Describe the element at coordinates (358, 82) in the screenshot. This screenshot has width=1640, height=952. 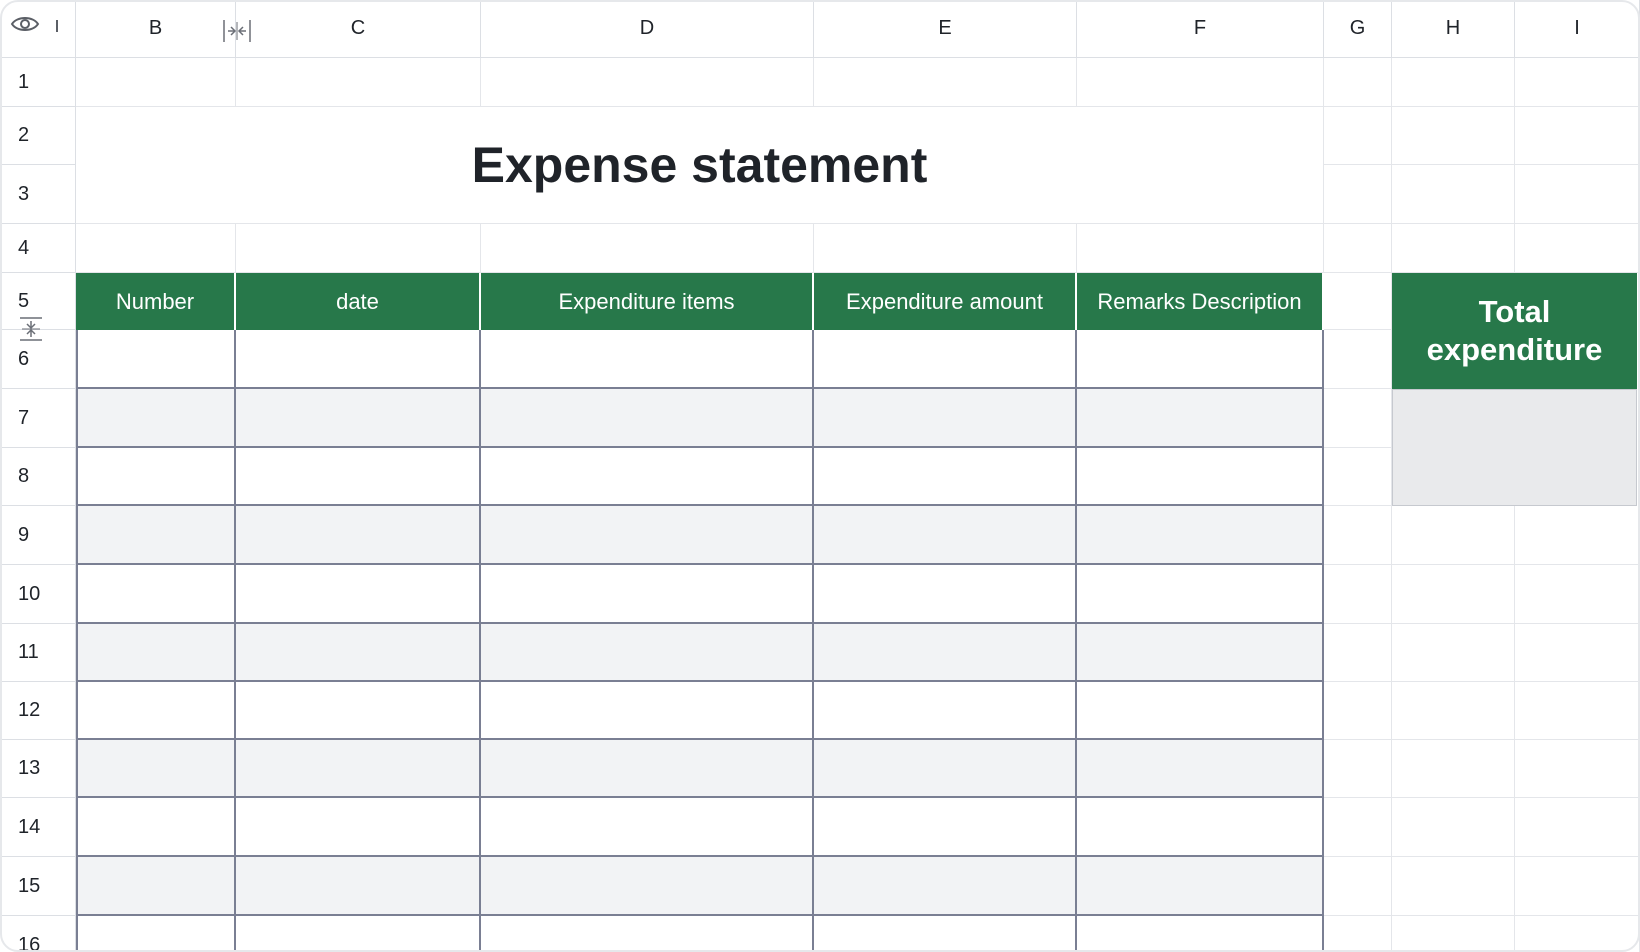
I see `cell-c1` at that location.